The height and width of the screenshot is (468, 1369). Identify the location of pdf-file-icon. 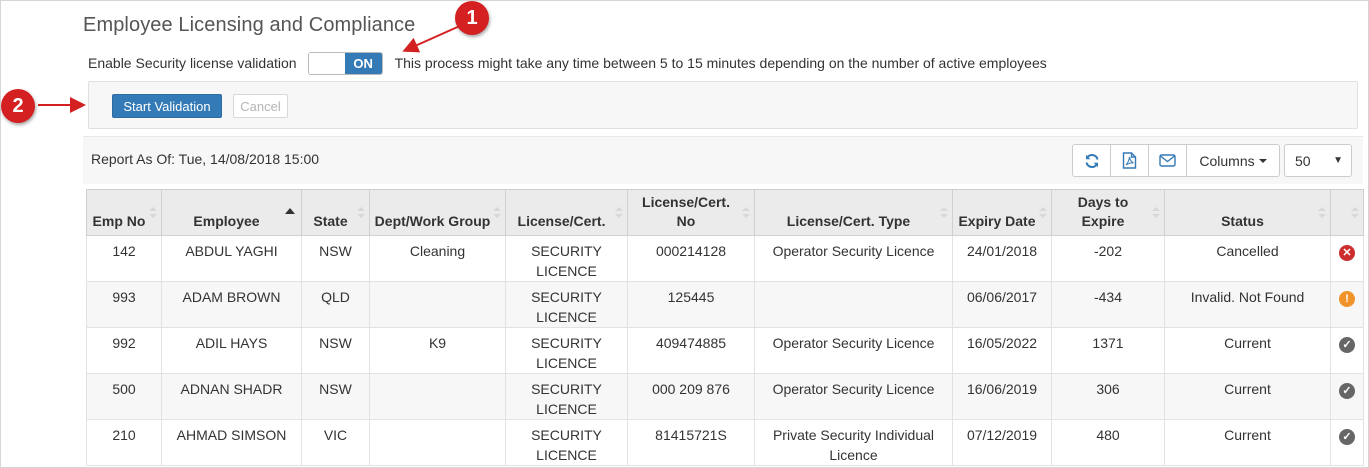
(1129, 160).